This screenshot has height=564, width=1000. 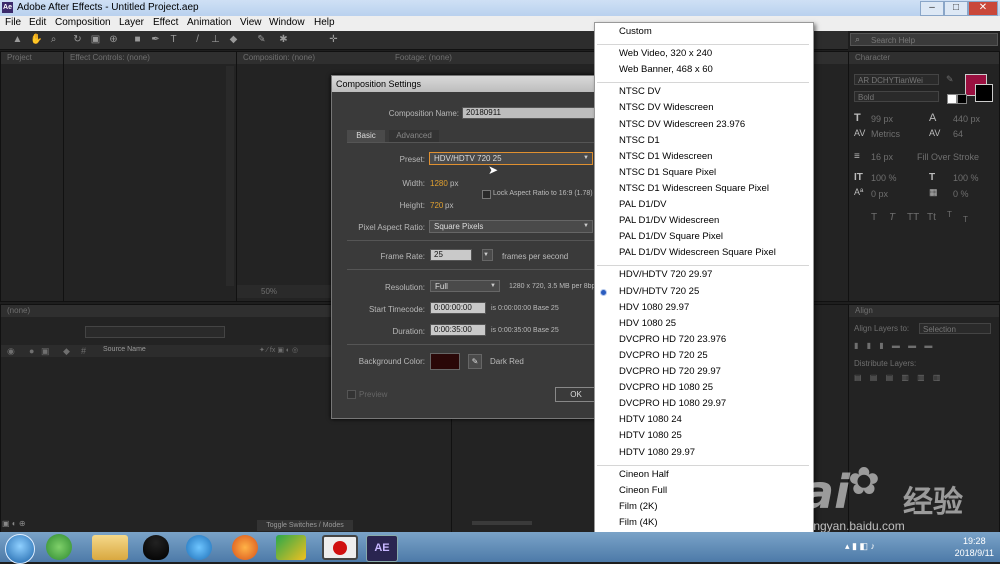 I want to click on preview-checkbox, so click(x=351, y=394).